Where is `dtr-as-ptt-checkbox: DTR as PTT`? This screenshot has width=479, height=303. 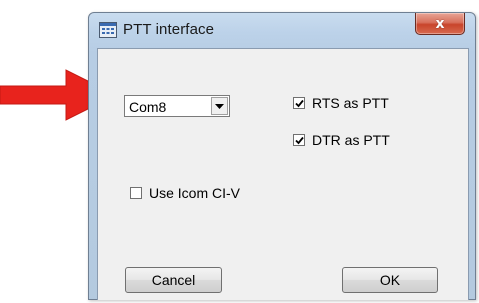 dtr-as-ptt-checkbox: DTR as PTT is located at coordinates (341, 140).